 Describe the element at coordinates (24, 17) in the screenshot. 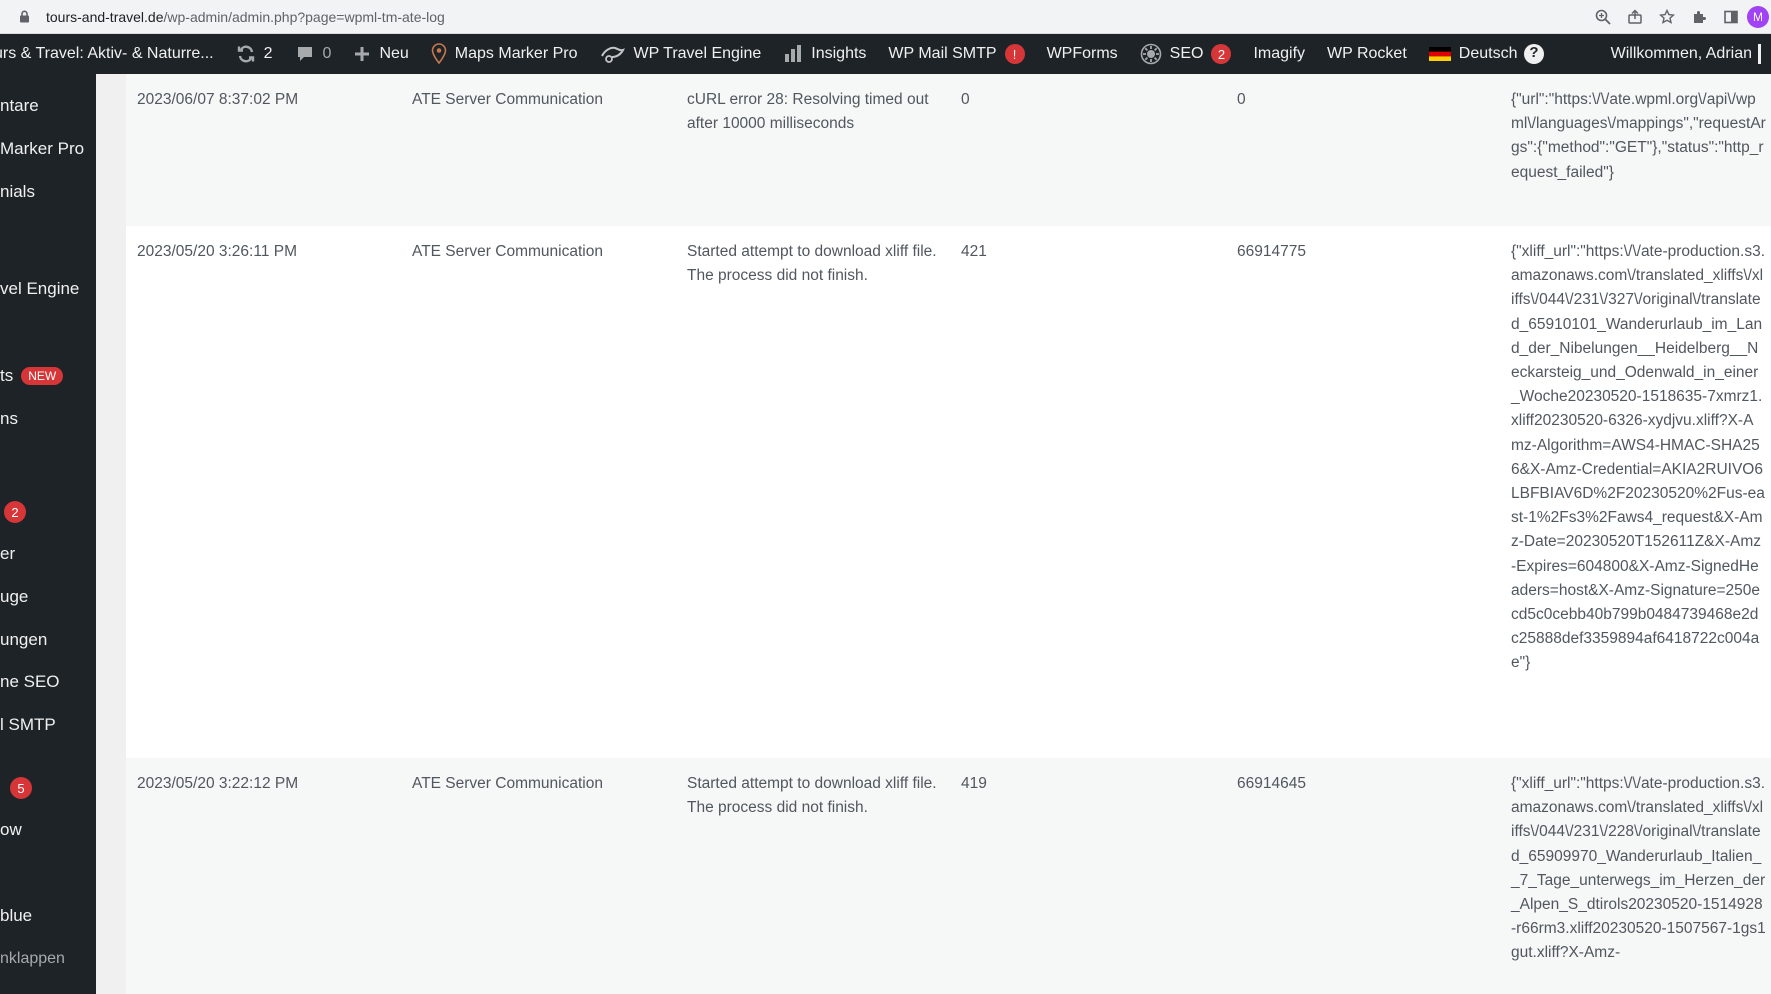

I see `lock-icon` at that location.